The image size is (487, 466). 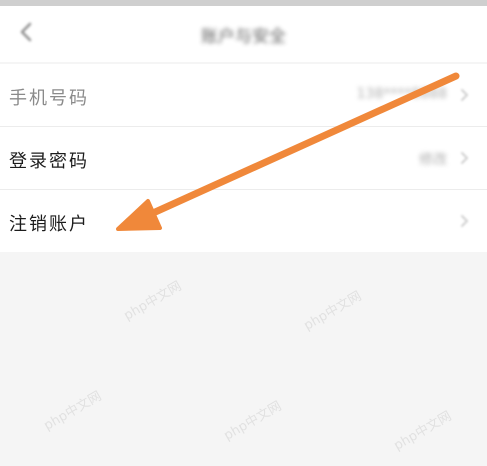 I want to click on settings-item-value: 修改, so click(x=433, y=160).